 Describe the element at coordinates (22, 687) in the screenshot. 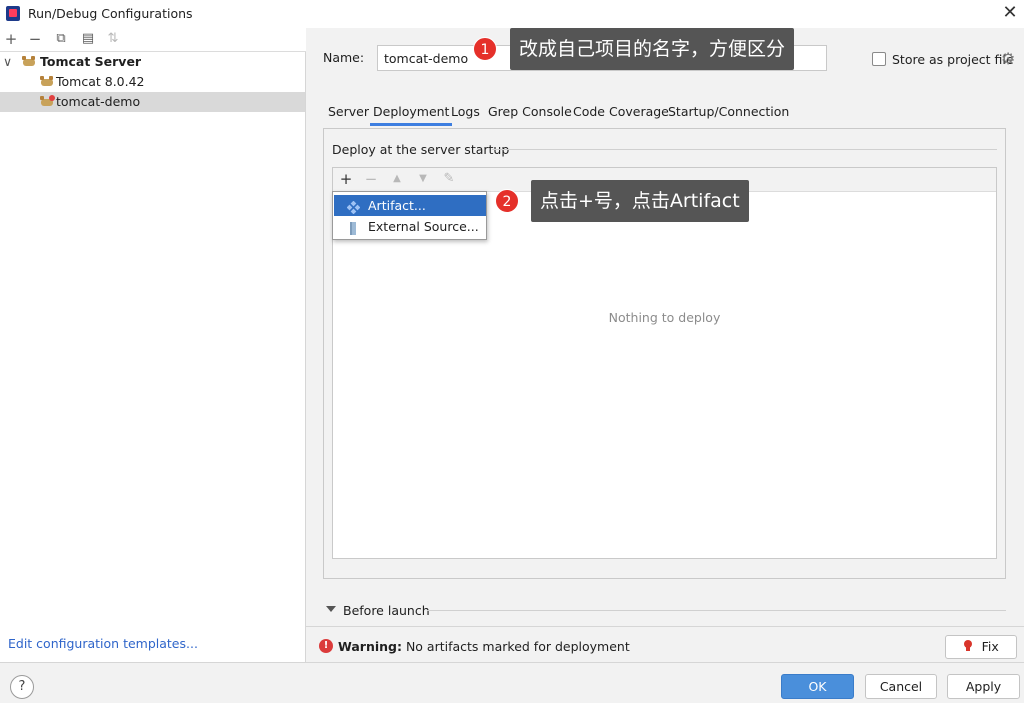

I see `help-button: ?` at that location.